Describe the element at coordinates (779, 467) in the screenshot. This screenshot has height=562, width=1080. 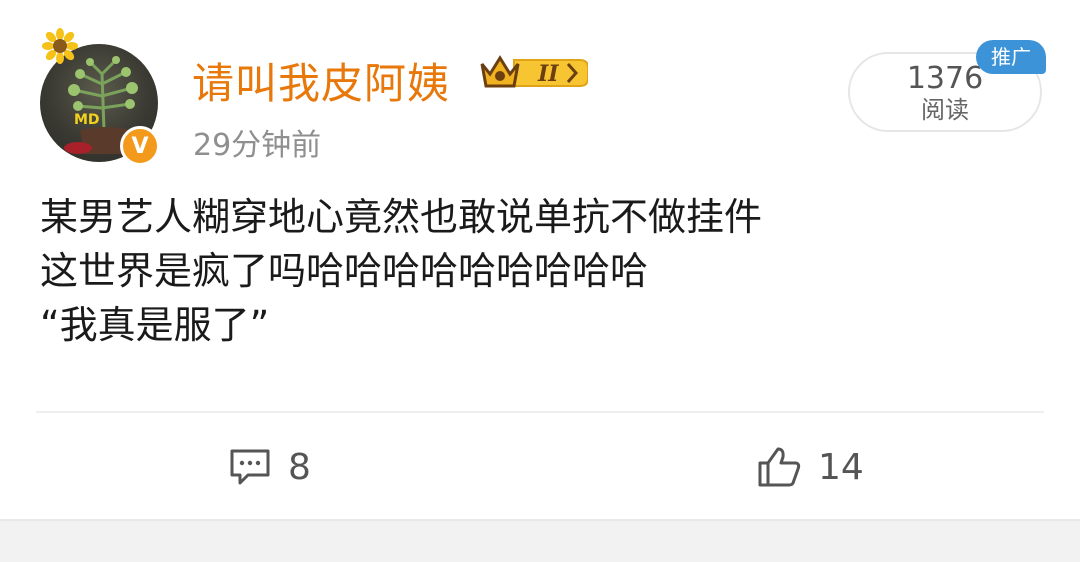
I see `thumbs-up-icon` at that location.